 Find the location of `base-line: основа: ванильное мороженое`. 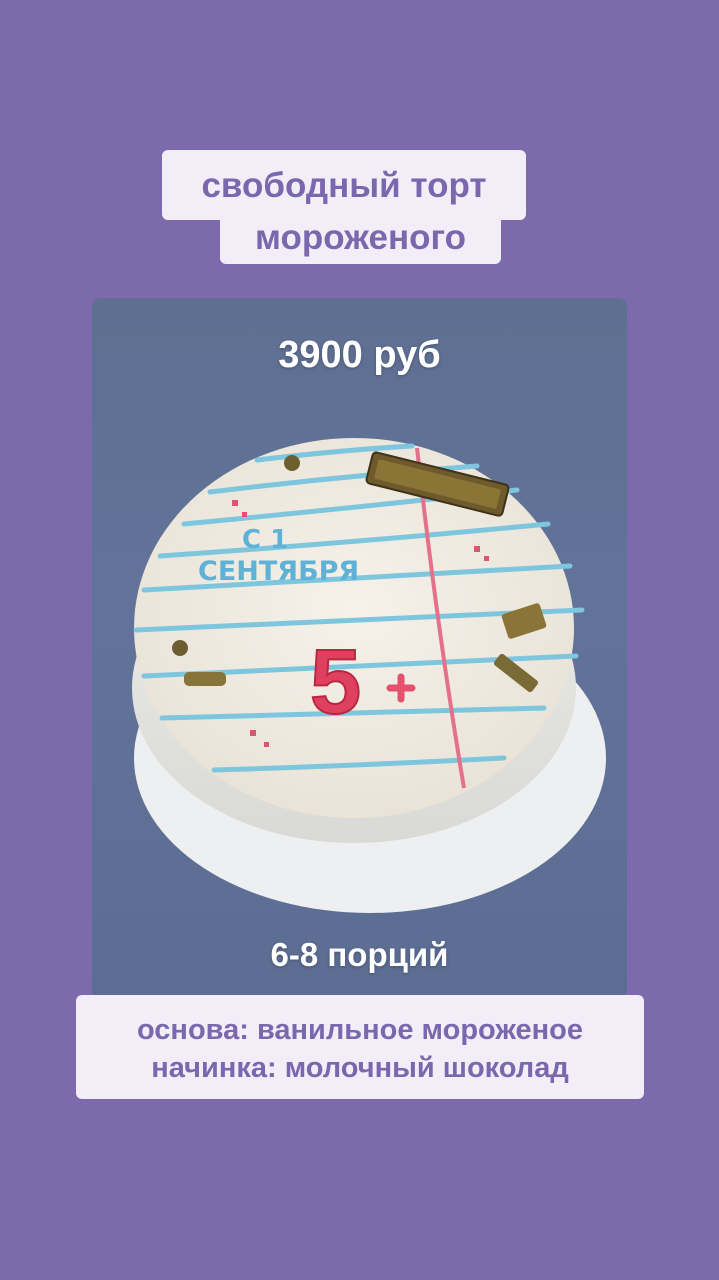

base-line: основа: ванильное мороженое is located at coordinates (360, 1030).